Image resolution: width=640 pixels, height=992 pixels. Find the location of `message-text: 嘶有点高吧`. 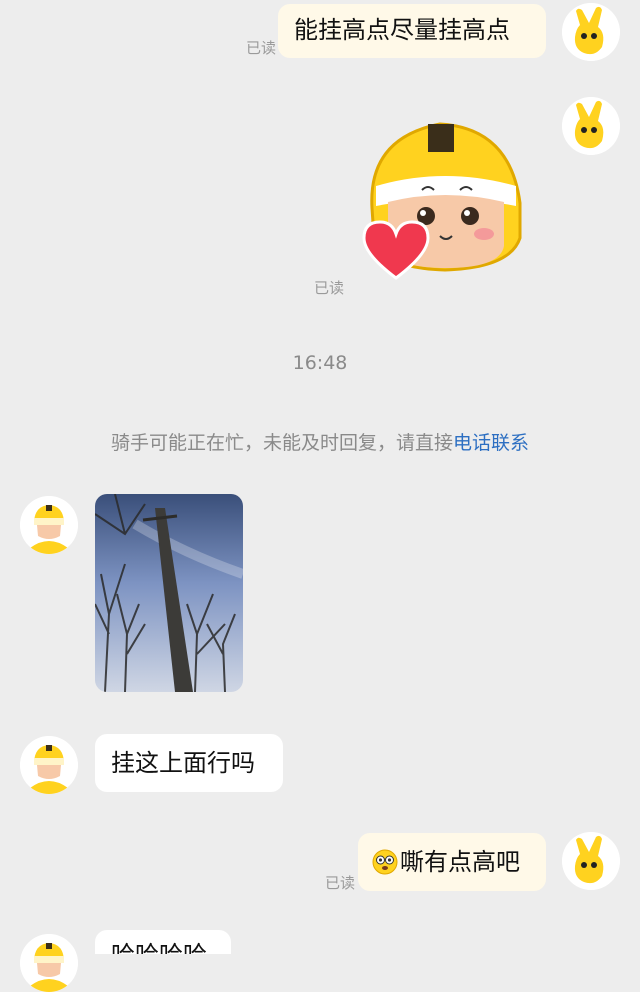

message-text: 嘶有点高吧 is located at coordinates (460, 862).